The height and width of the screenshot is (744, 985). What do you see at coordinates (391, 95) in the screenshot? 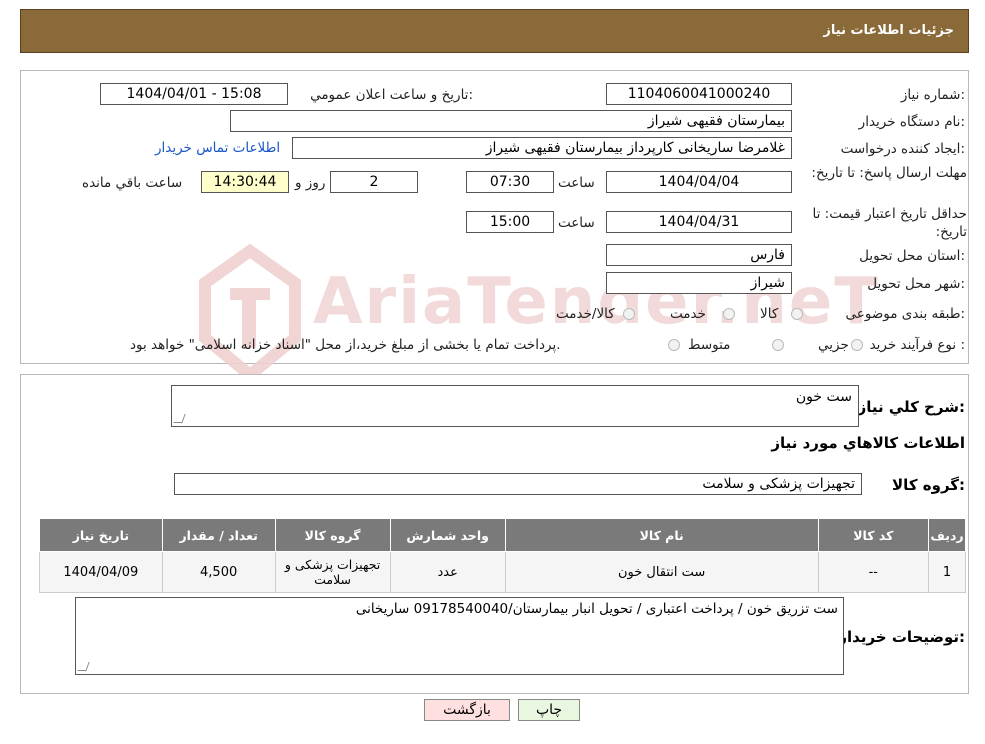
I see `announce-label: تاریخ و ساعت اعلان عمومي:` at bounding box center [391, 95].